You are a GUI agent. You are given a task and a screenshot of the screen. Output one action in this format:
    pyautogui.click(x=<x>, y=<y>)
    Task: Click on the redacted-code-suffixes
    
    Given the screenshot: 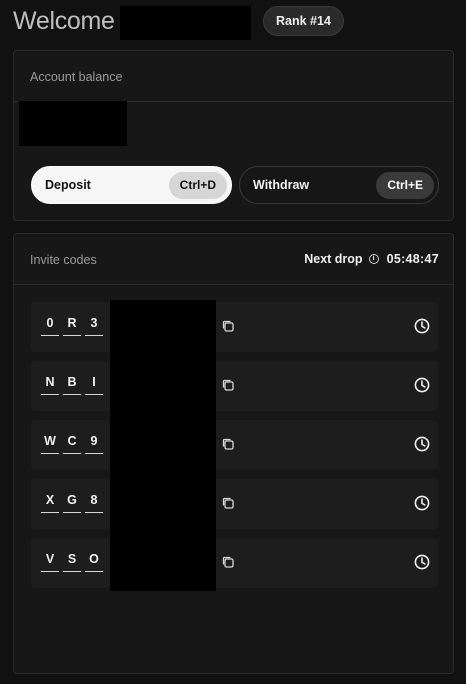 What is the action you would take?
    pyautogui.click(x=163, y=445)
    